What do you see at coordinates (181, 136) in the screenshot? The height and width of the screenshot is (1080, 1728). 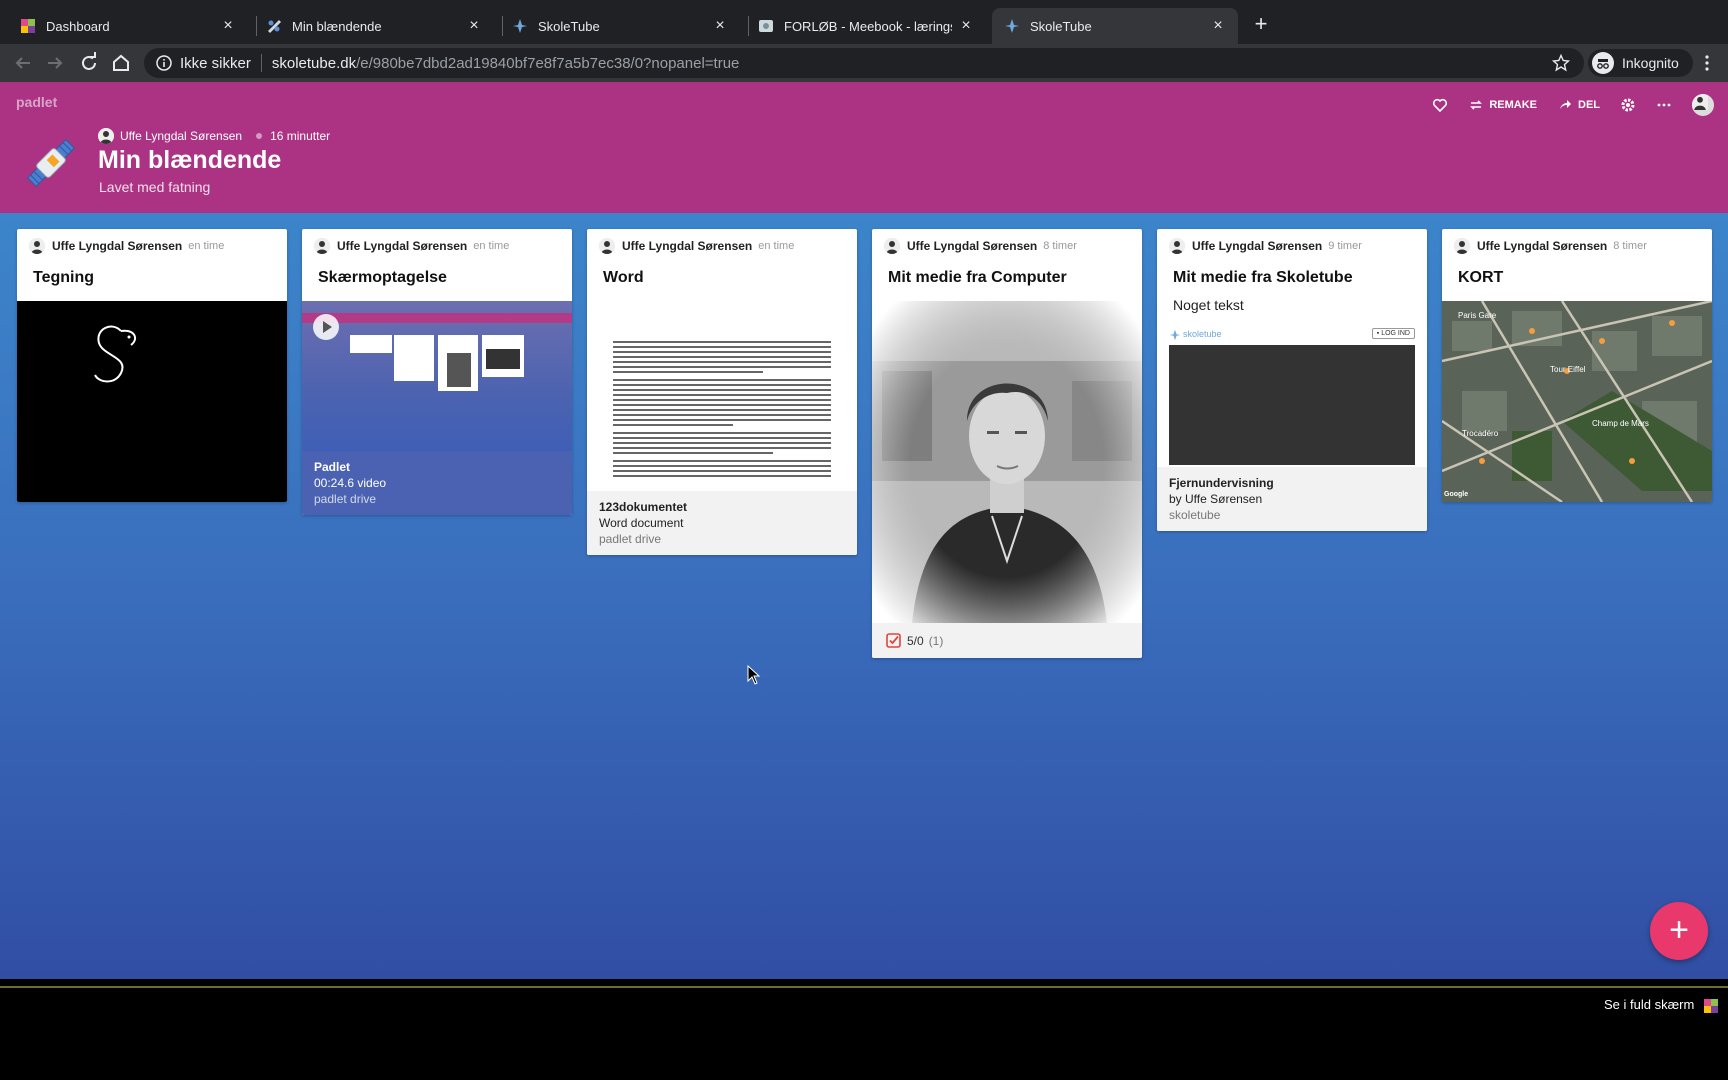 I see `author-name: Uffe Lyngdal Sørensen` at bounding box center [181, 136].